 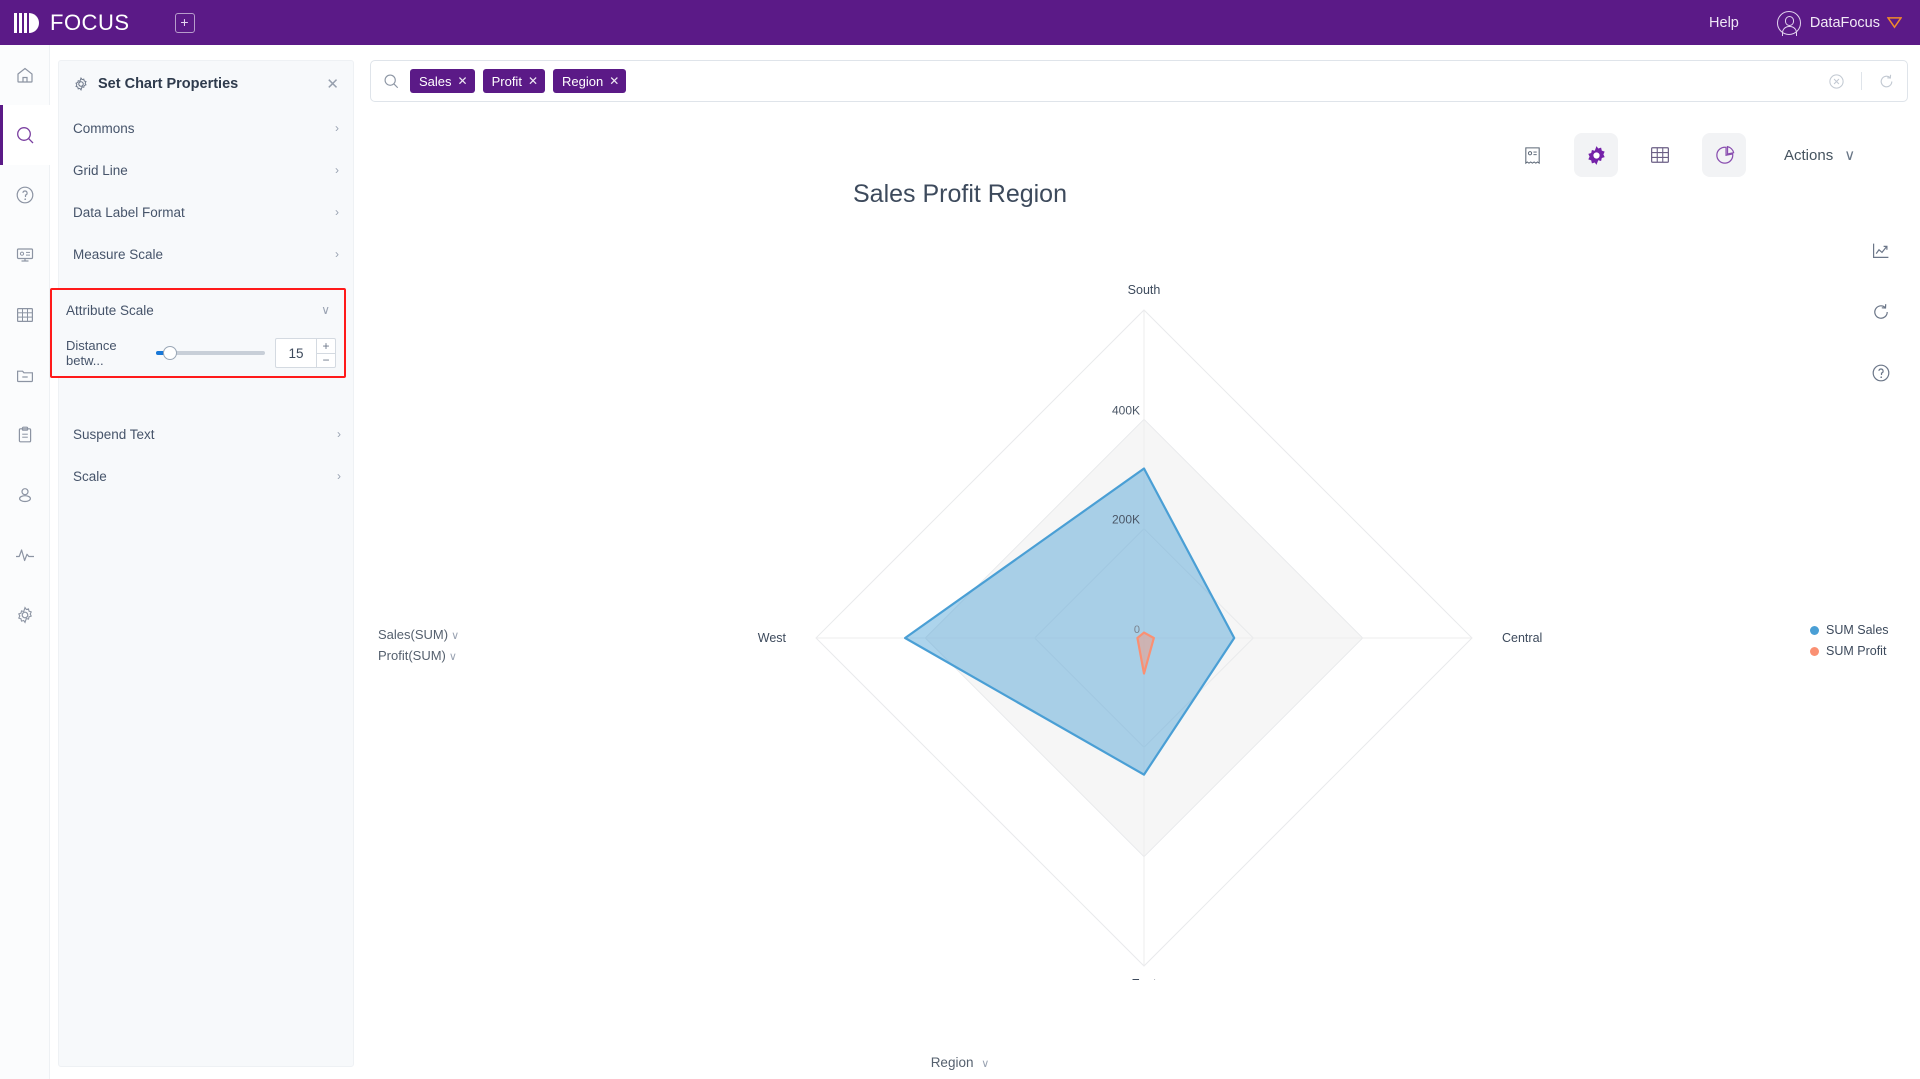 What do you see at coordinates (1836, 81) in the screenshot?
I see `clear-circle-icon` at bounding box center [1836, 81].